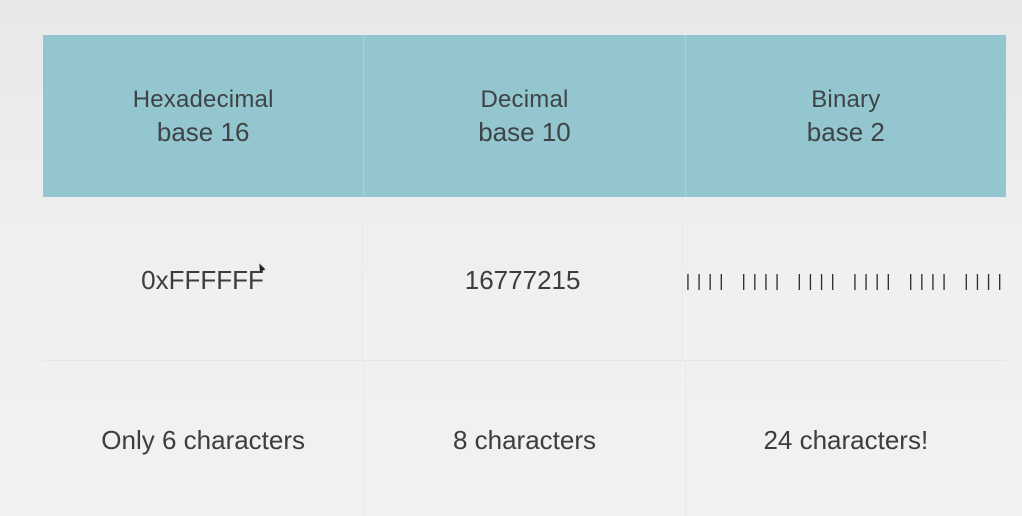 The image size is (1022, 516). What do you see at coordinates (524, 99) in the screenshot?
I see `header-title: Decimal` at bounding box center [524, 99].